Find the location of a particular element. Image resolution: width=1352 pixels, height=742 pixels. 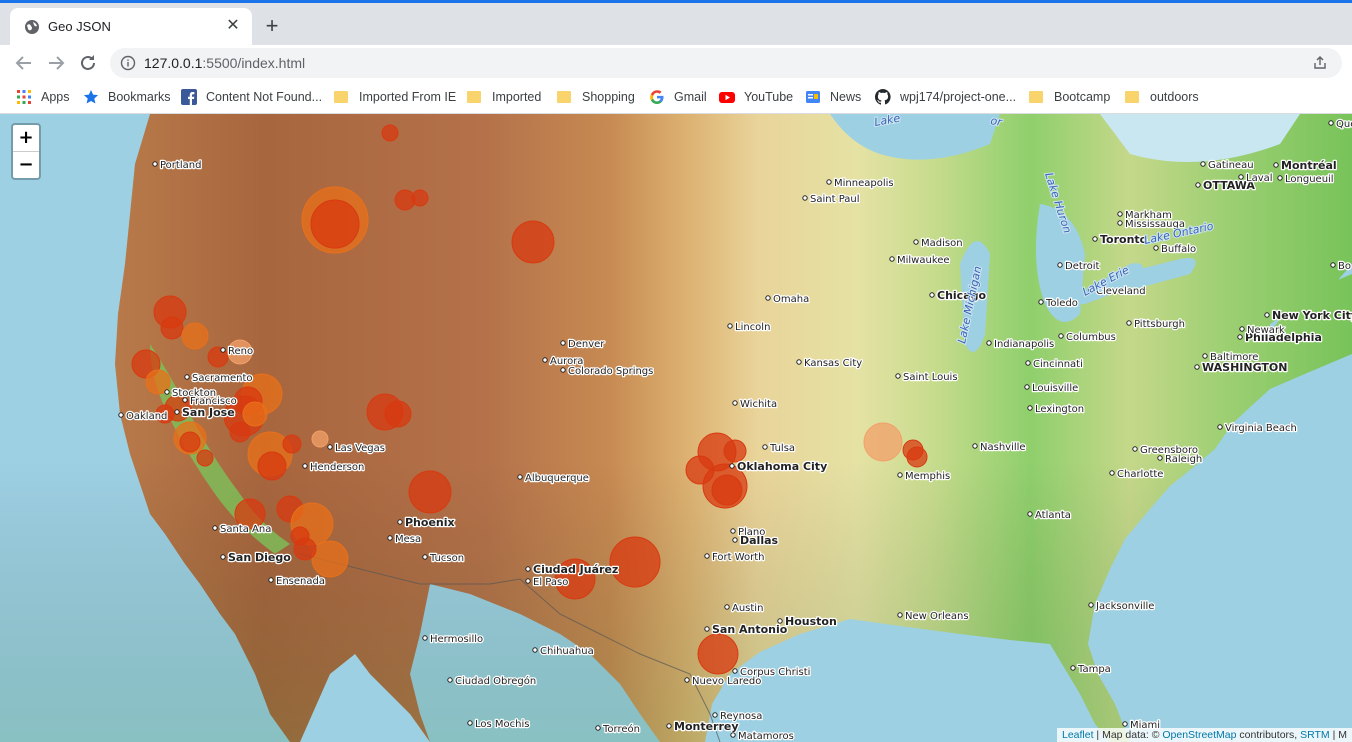

forward-arrow-icon is located at coordinates (56, 63).